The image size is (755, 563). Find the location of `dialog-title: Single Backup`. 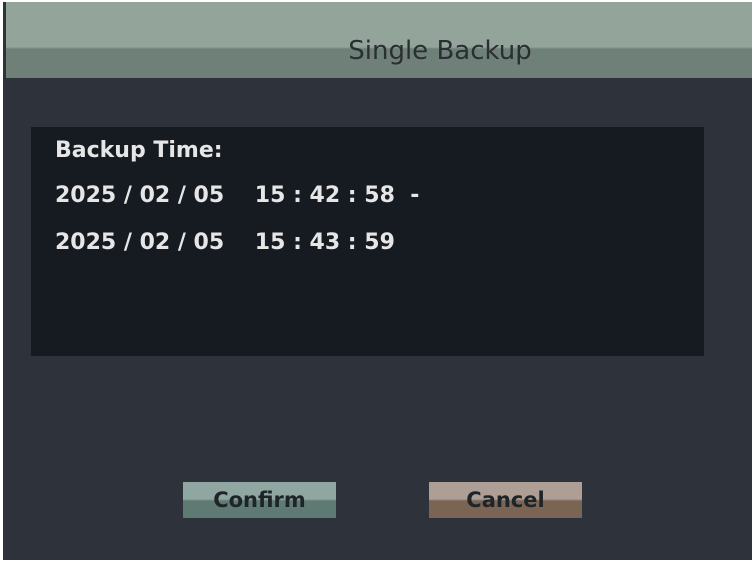

dialog-title: Single Backup is located at coordinates (440, 51).